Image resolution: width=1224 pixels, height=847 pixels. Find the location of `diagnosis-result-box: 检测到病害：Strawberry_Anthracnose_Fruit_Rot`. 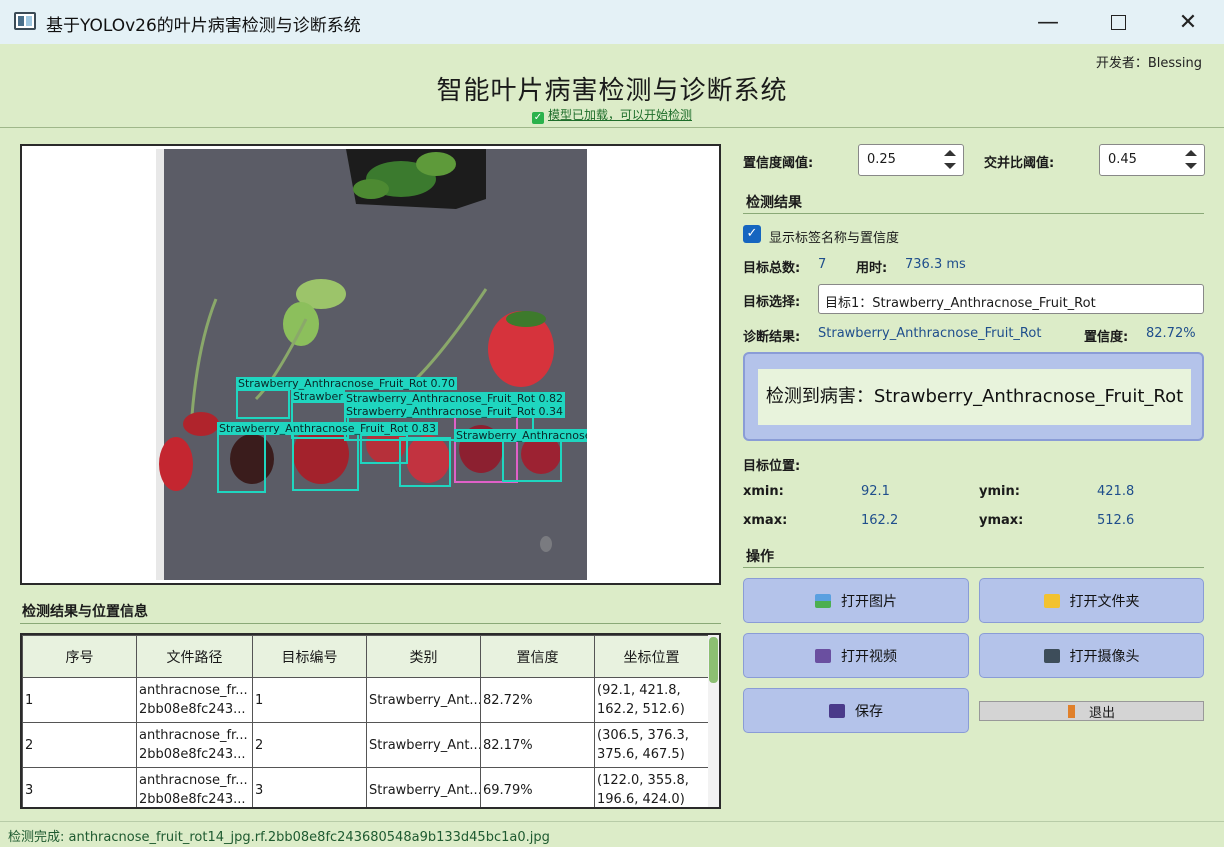

diagnosis-result-box: 检测到病害：Strawberry_Anthracnose_Fruit_Rot is located at coordinates (973, 396).